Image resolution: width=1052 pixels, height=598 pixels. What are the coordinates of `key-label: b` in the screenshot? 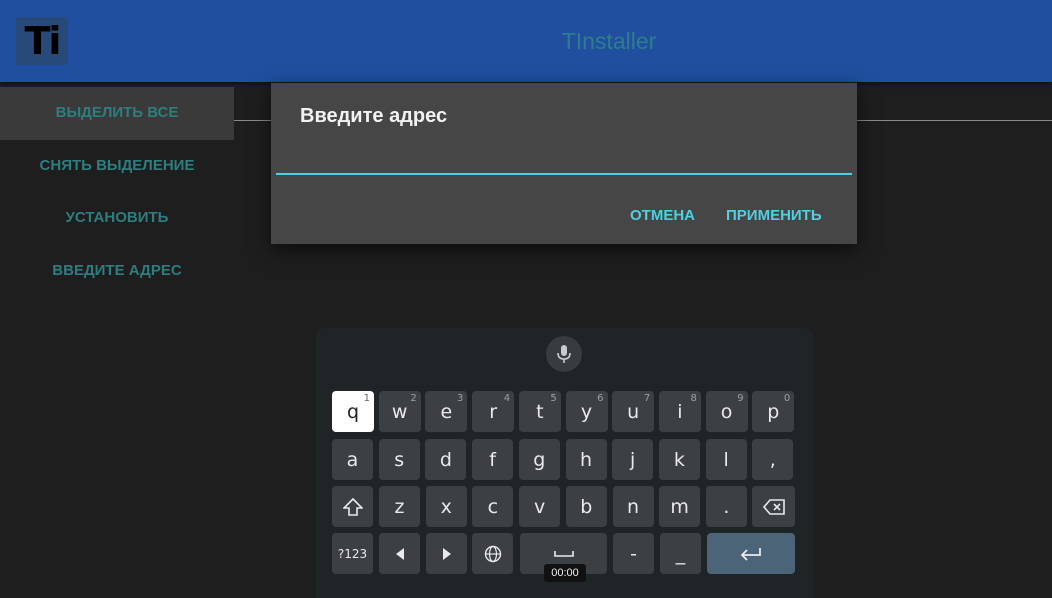 It's located at (586, 506).